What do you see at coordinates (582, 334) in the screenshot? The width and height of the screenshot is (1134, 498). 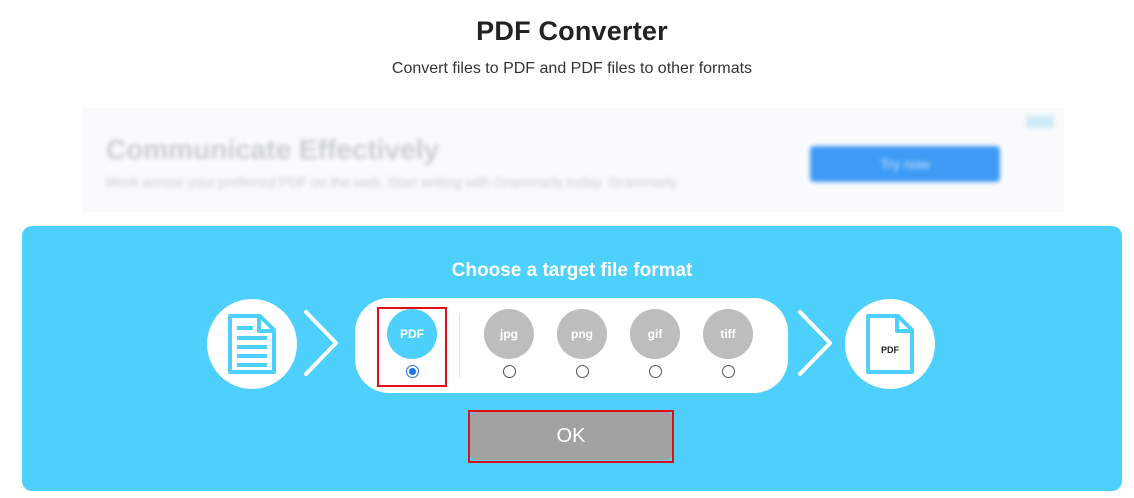 I see `format-button-png: png` at bounding box center [582, 334].